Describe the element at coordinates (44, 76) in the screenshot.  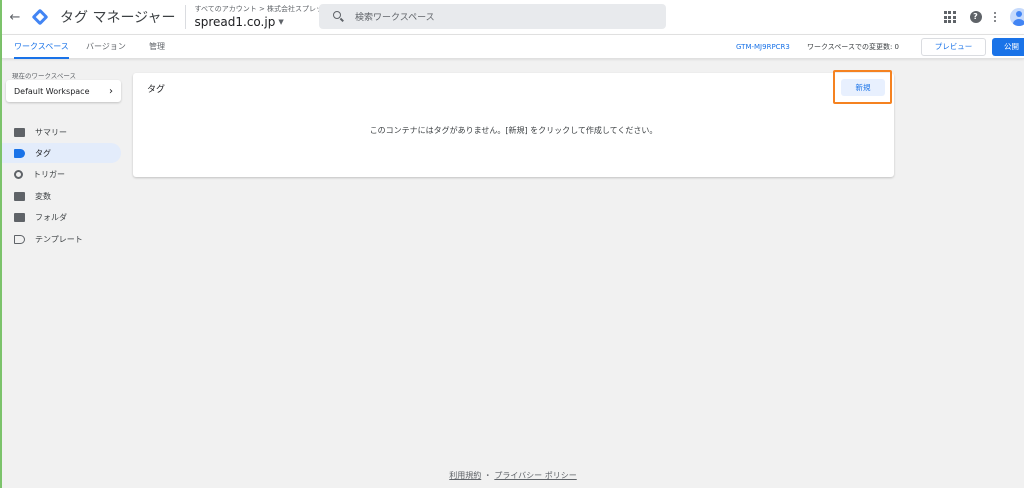
I see `current-workspace-label: 現在のワークスペース` at that location.